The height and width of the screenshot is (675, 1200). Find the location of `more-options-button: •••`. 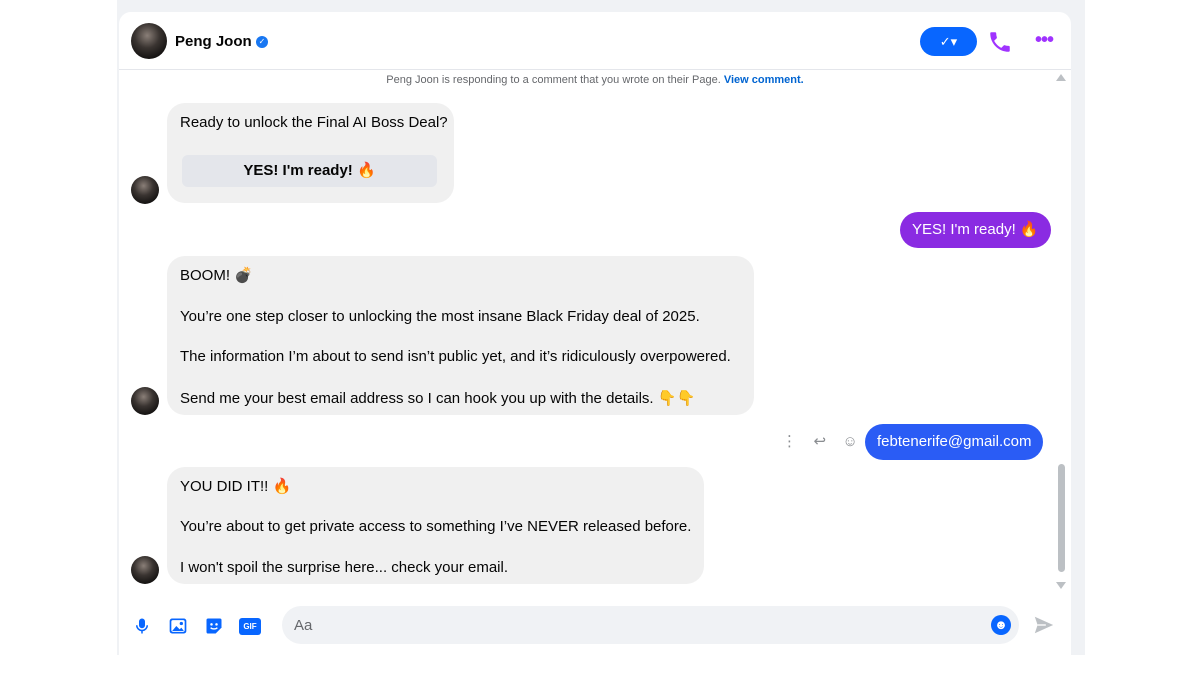

more-options-button: ••• is located at coordinates (1044, 42).